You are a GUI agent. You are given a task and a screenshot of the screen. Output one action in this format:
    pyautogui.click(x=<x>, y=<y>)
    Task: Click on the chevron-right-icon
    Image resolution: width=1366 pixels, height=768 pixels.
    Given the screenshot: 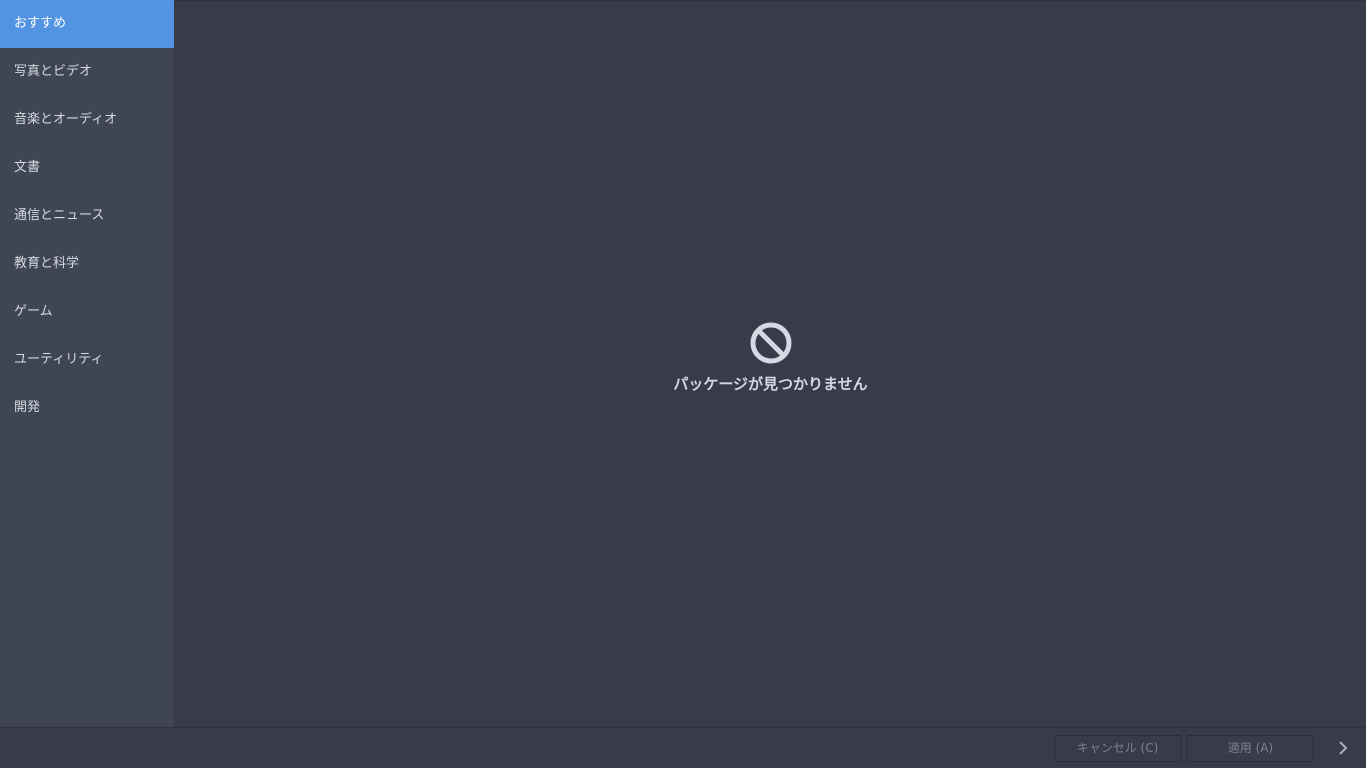 What is the action you would take?
    pyautogui.click(x=1343, y=748)
    